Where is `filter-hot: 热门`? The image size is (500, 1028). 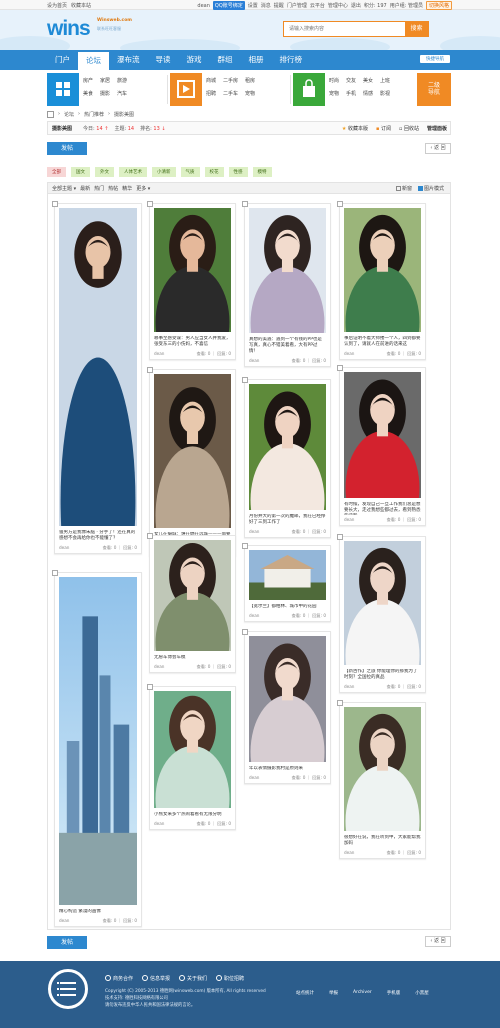 filter-hot: 热门 is located at coordinates (99, 188).